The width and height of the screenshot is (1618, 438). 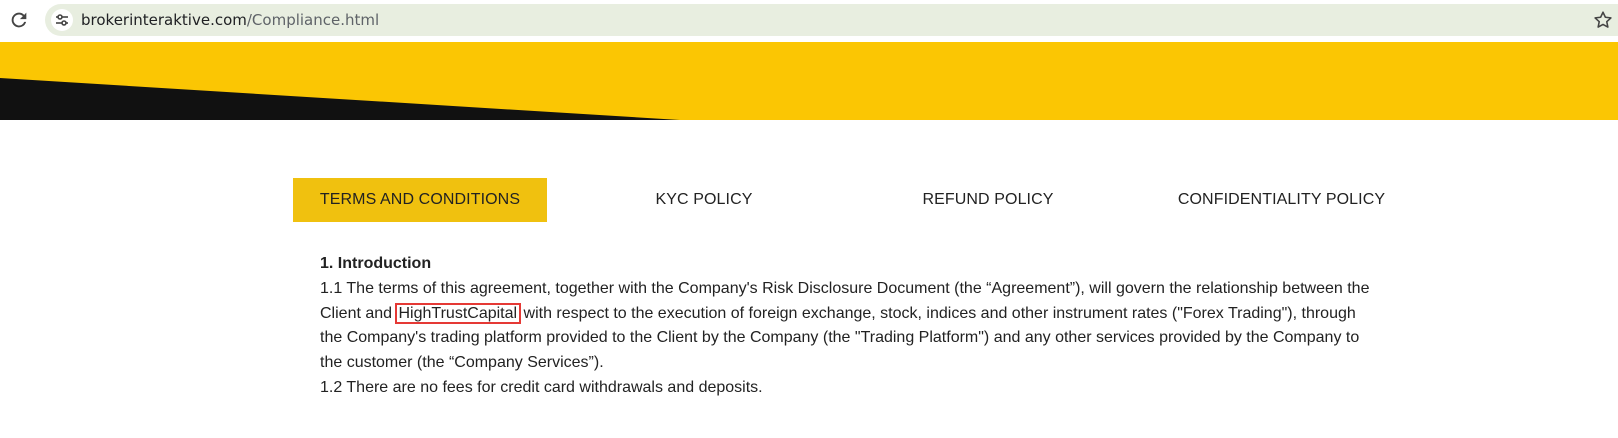 I want to click on tune-icon, so click(x=62, y=20).